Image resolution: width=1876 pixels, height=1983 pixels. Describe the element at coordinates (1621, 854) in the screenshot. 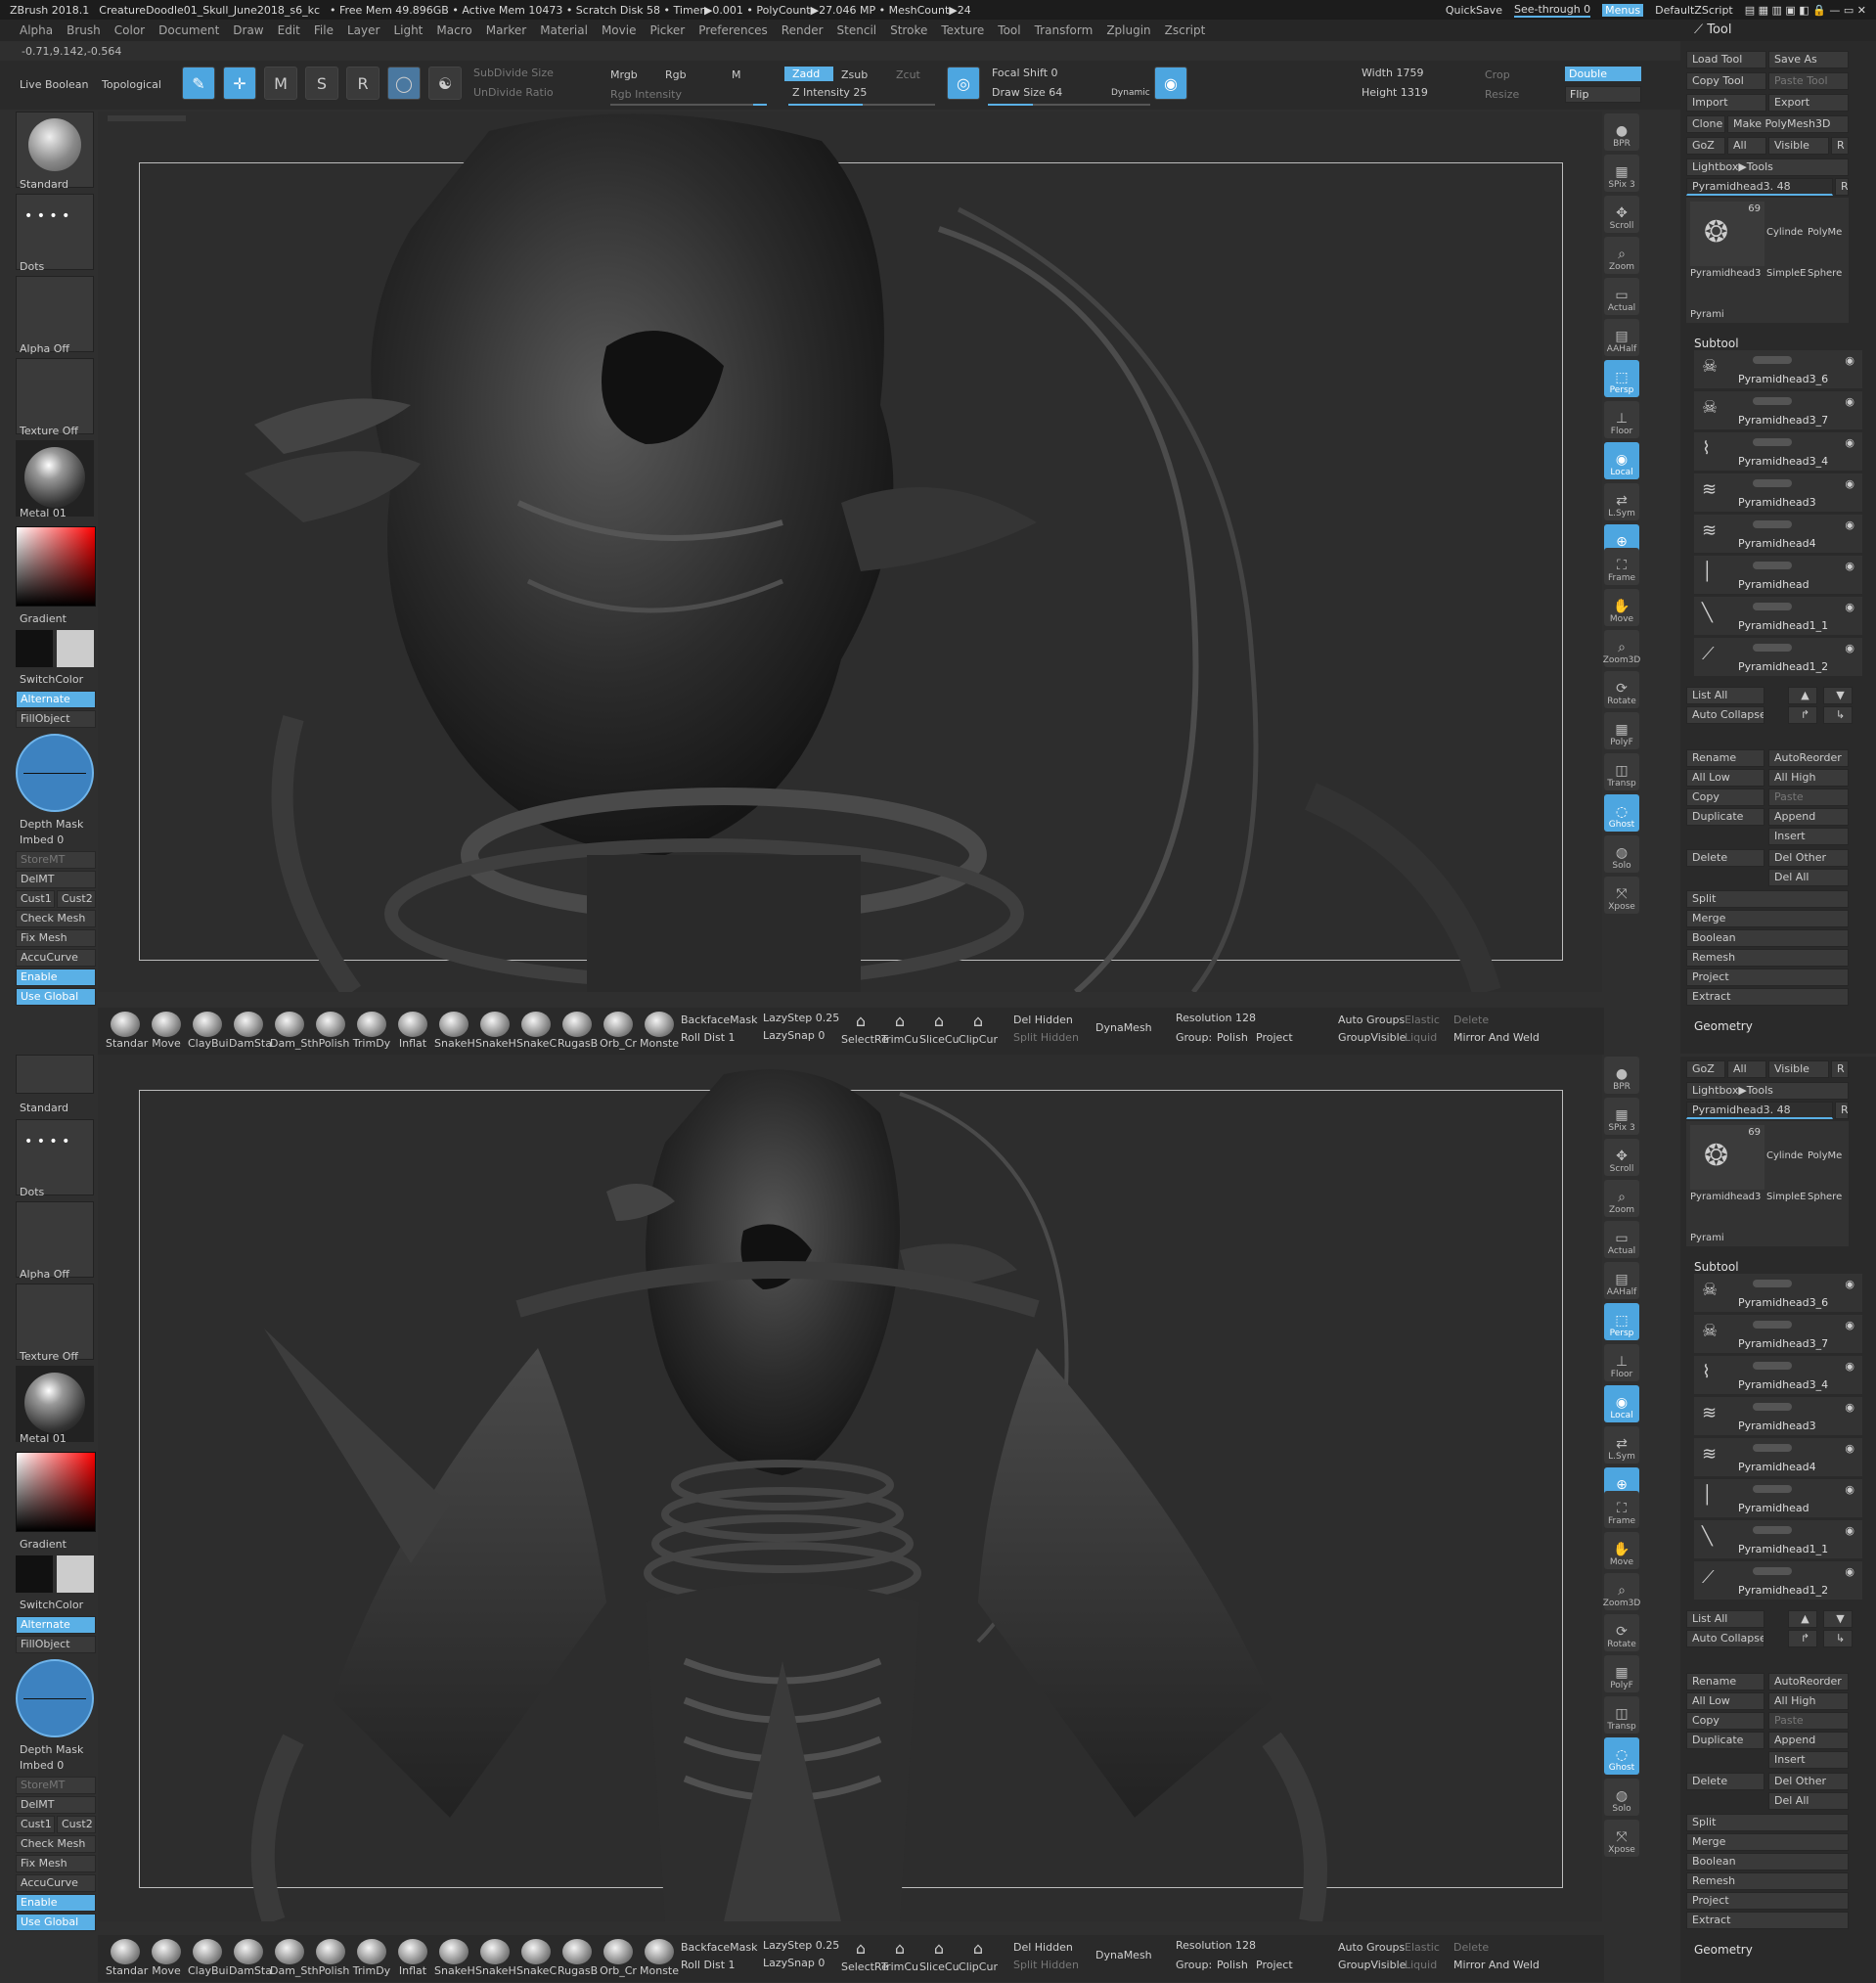

I see `nav-solo: ◍ Solo` at that location.